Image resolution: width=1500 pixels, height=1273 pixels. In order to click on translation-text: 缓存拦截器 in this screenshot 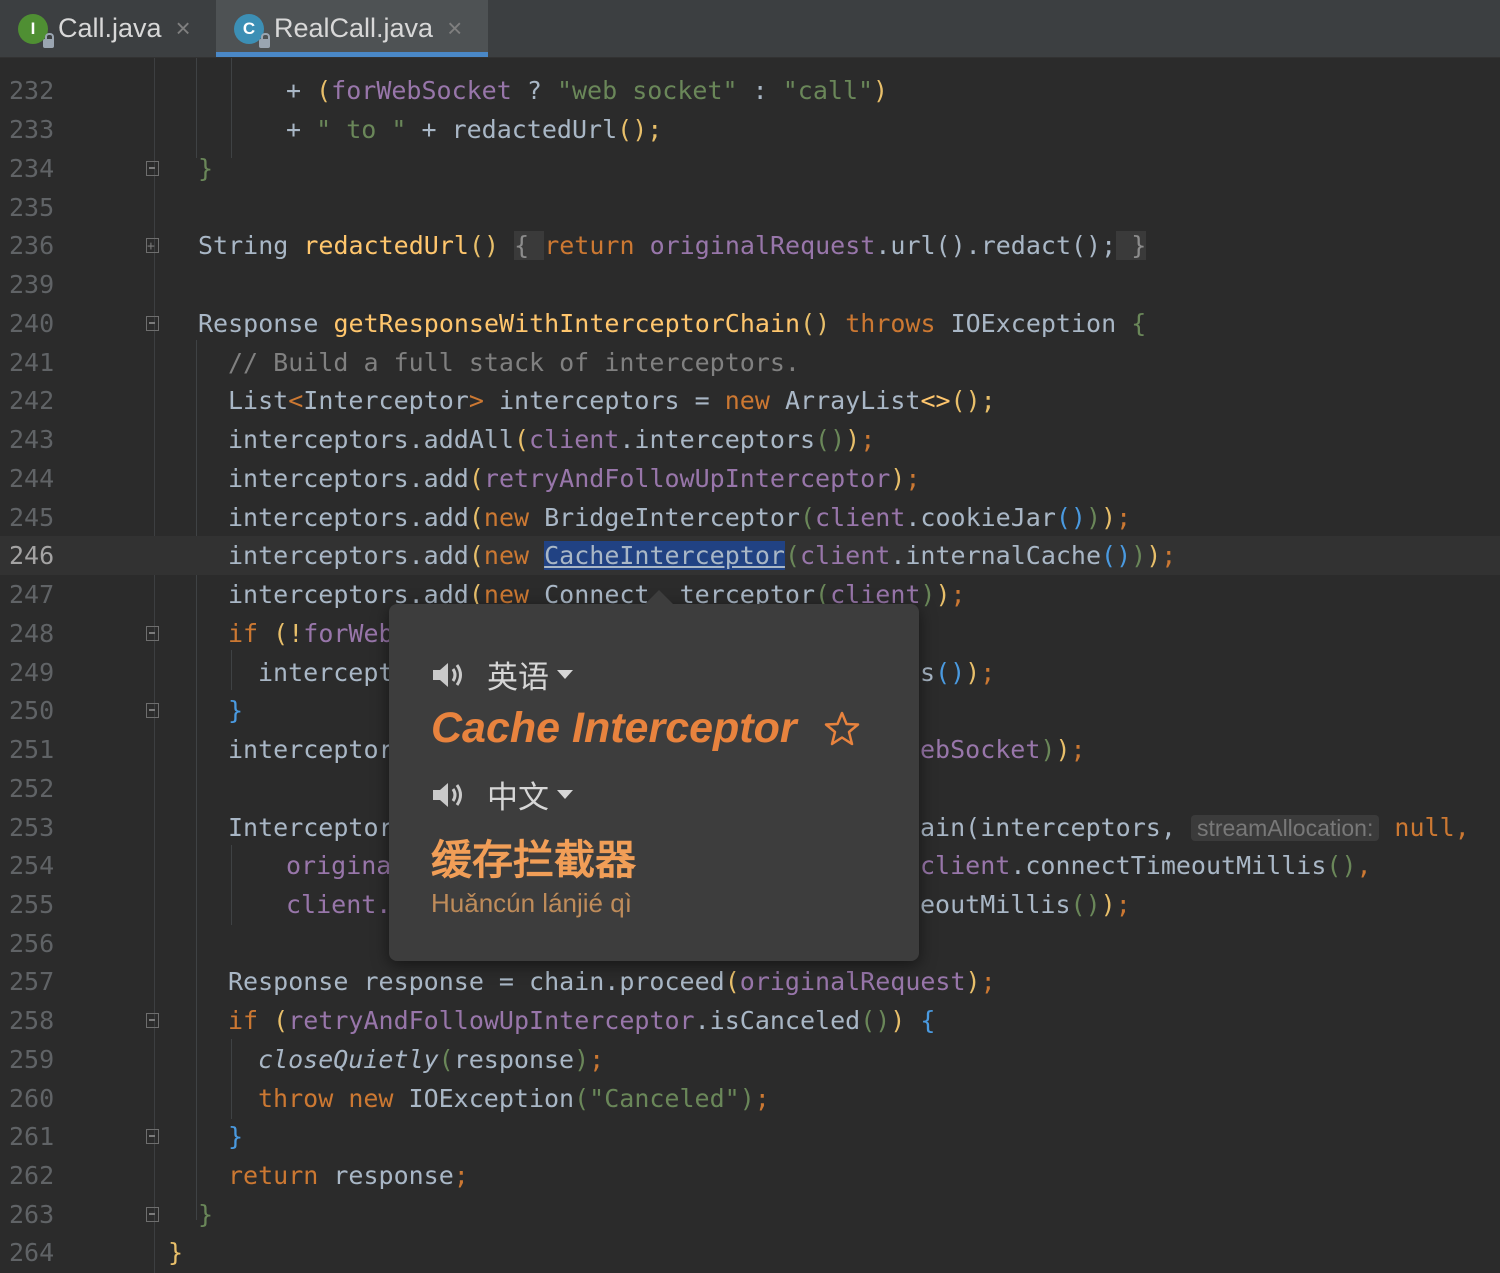, I will do `click(533, 860)`.